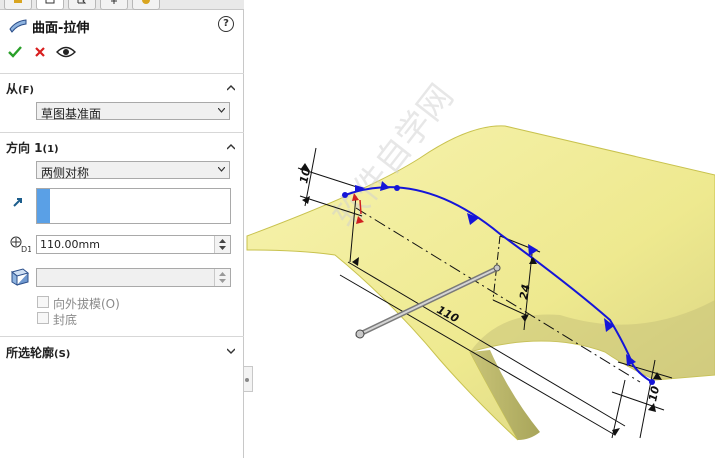 The height and width of the screenshot is (458, 715). Describe the element at coordinates (86, 304) in the screenshot. I see `draft-outward-label: 向外拔模(O)` at that location.